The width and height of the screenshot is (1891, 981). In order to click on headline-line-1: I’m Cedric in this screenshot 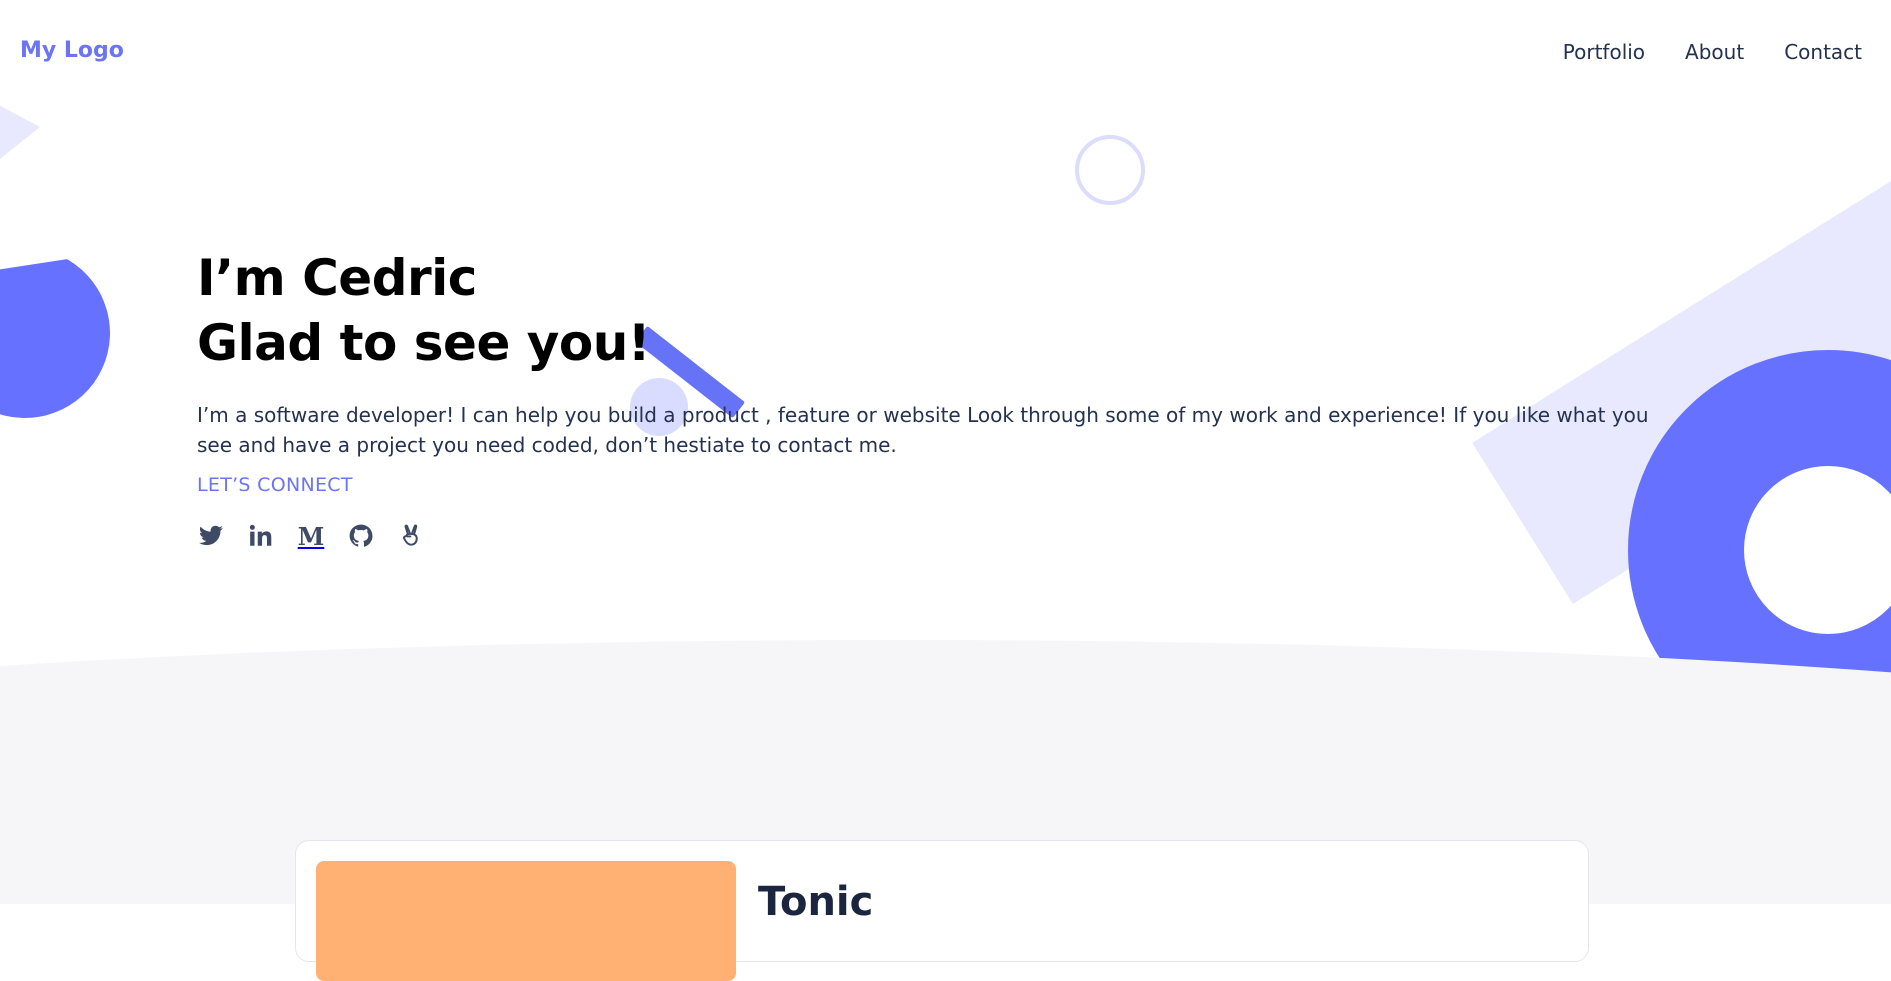, I will do `click(337, 278)`.